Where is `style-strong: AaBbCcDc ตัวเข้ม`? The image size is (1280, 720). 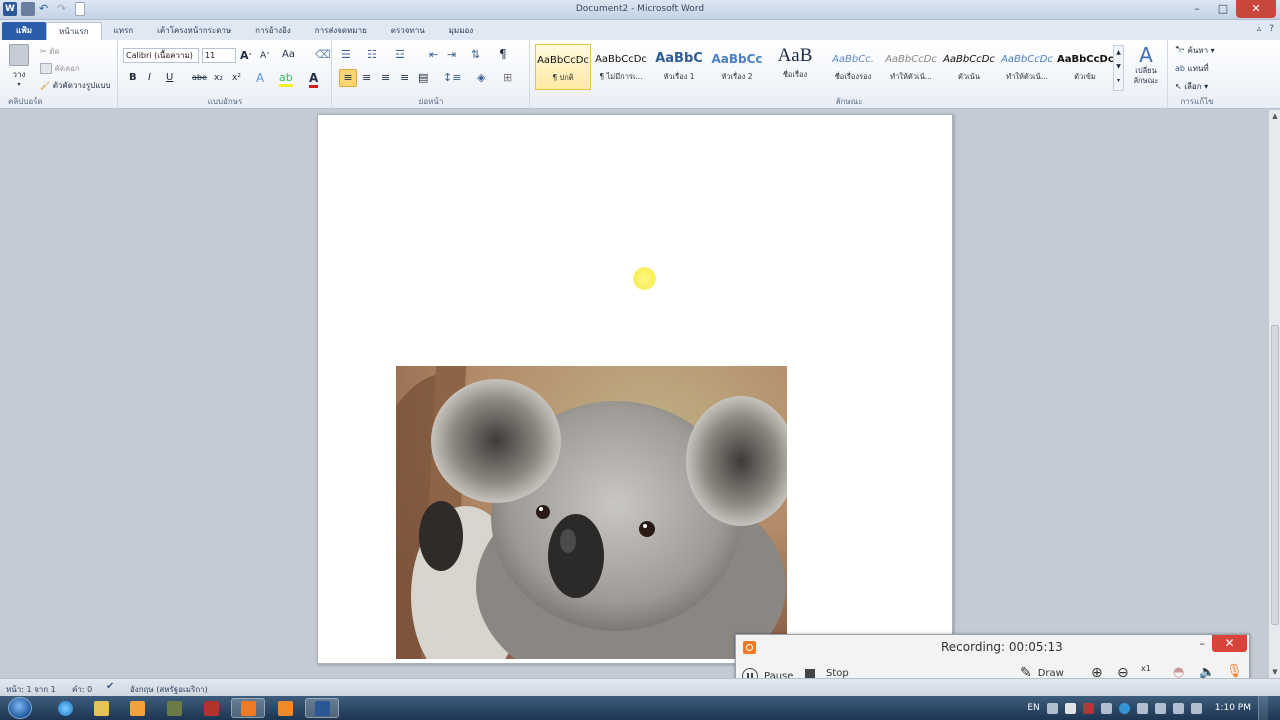 style-strong: AaBbCcDc ตัวเข้ม is located at coordinates (1085, 67).